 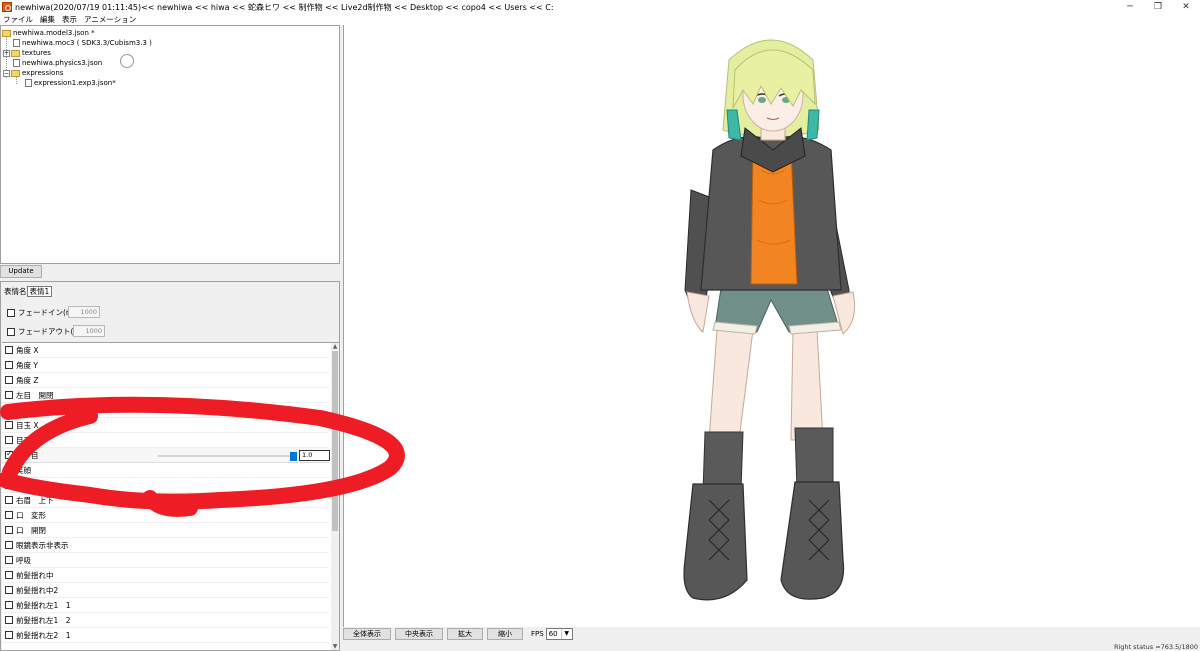 What do you see at coordinates (84, 312) in the screenshot?
I see `fade-in-field: 1000` at bounding box center [84, 312].